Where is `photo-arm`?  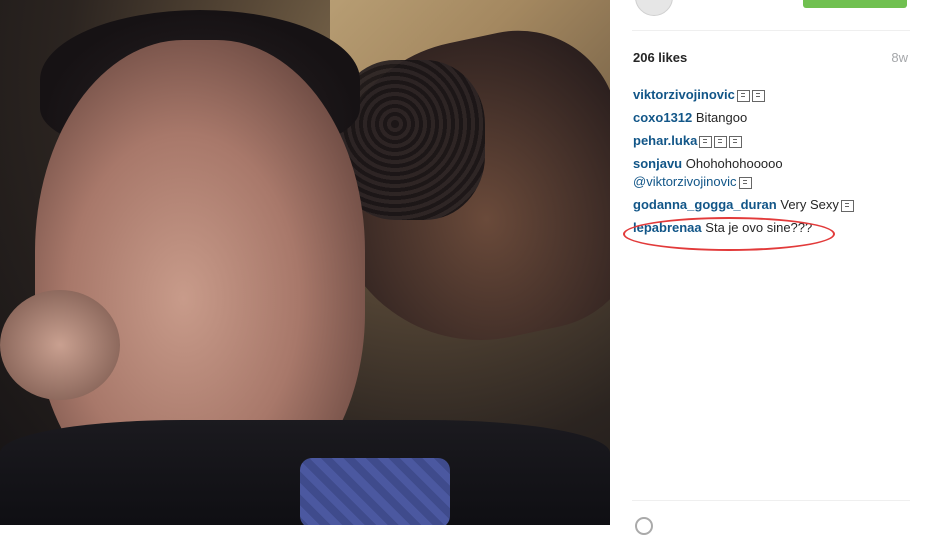
photo-arm is located at coordinates (60, 345).